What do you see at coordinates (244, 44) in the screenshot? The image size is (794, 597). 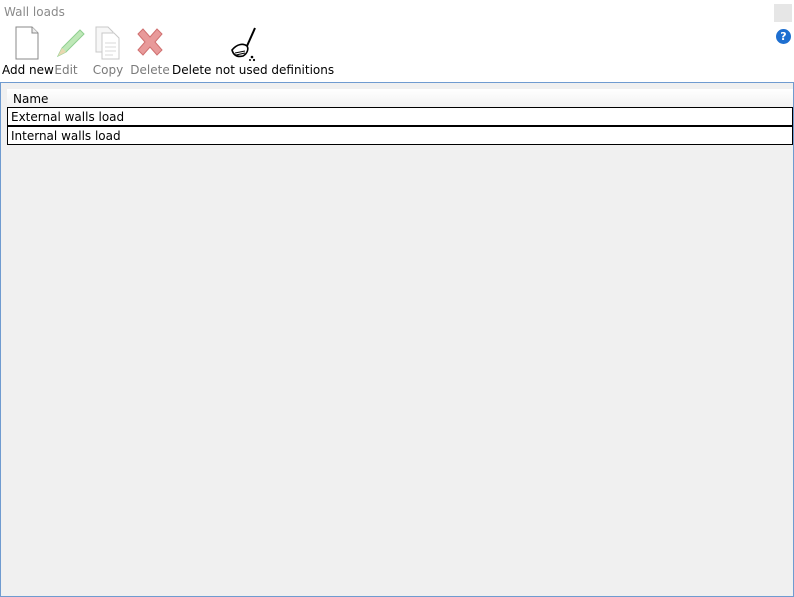 I see `broom-icon` at bounding box center [244, 44].